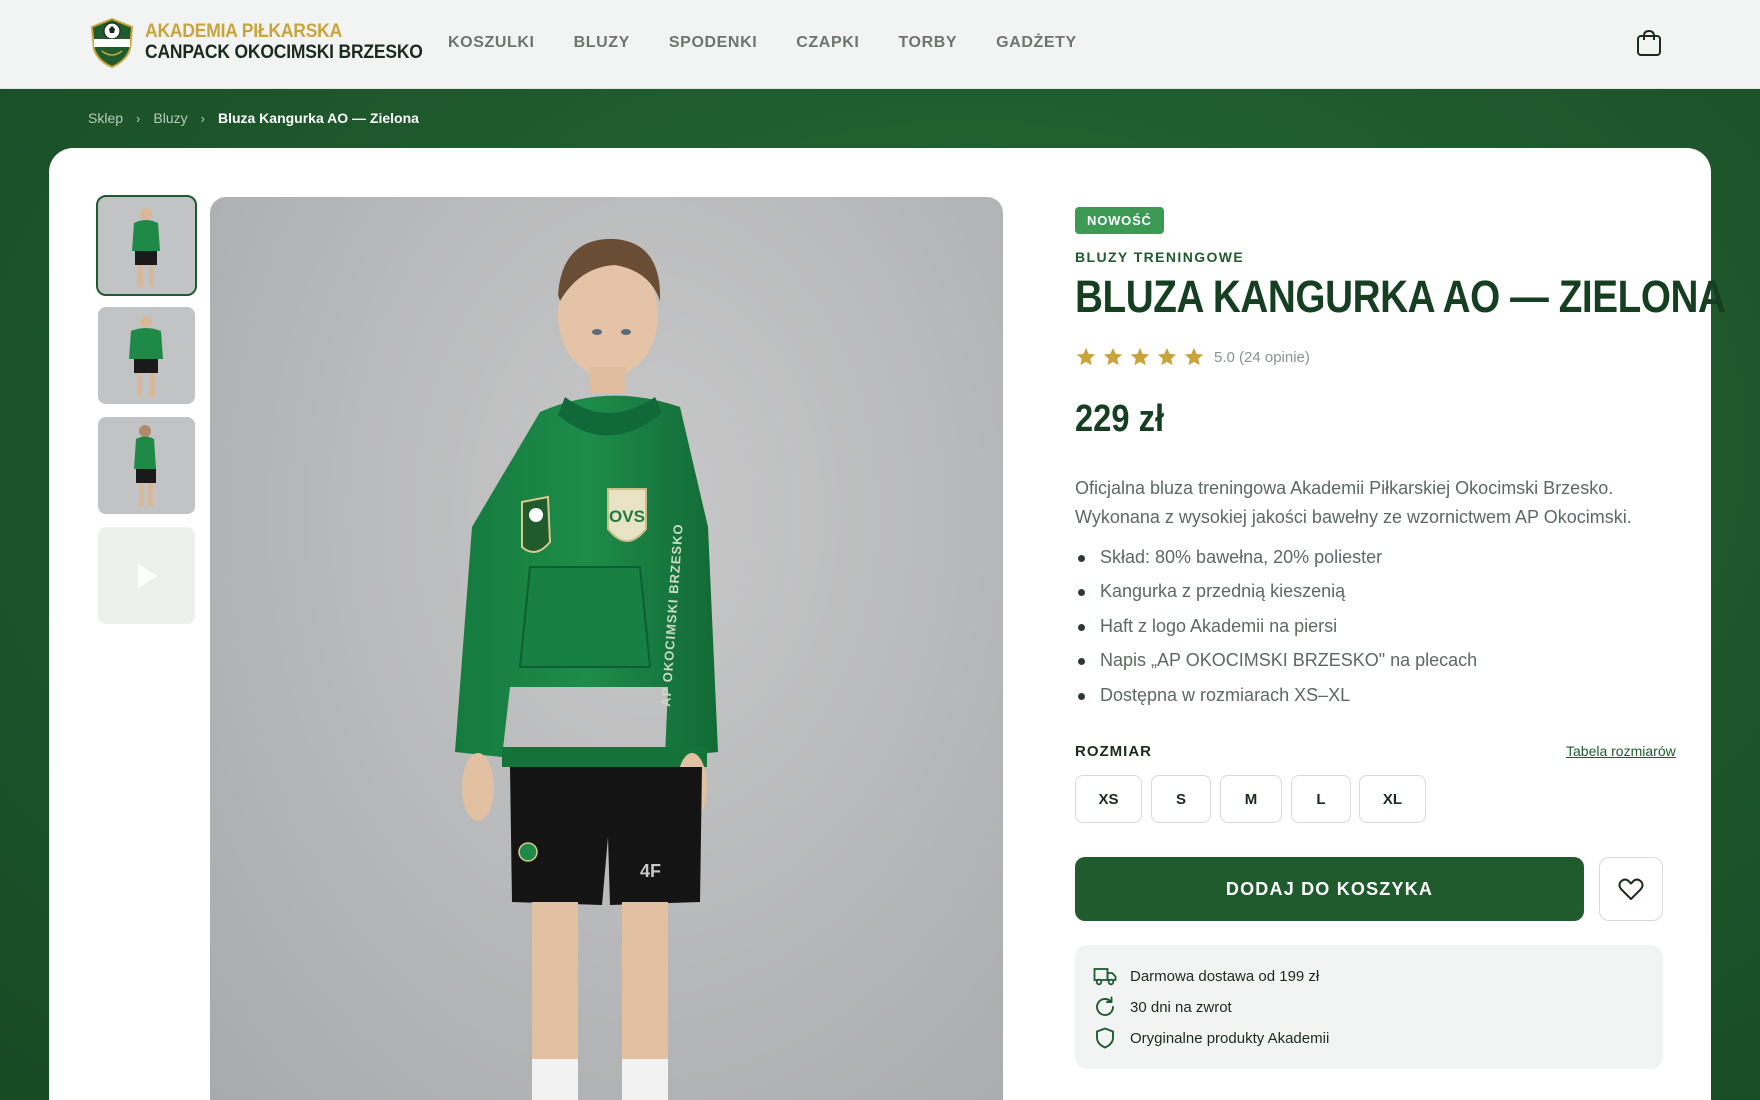 The image size is (1760, 1100). I want to click on nav-item-torby: TORBY, so click(927, 43).